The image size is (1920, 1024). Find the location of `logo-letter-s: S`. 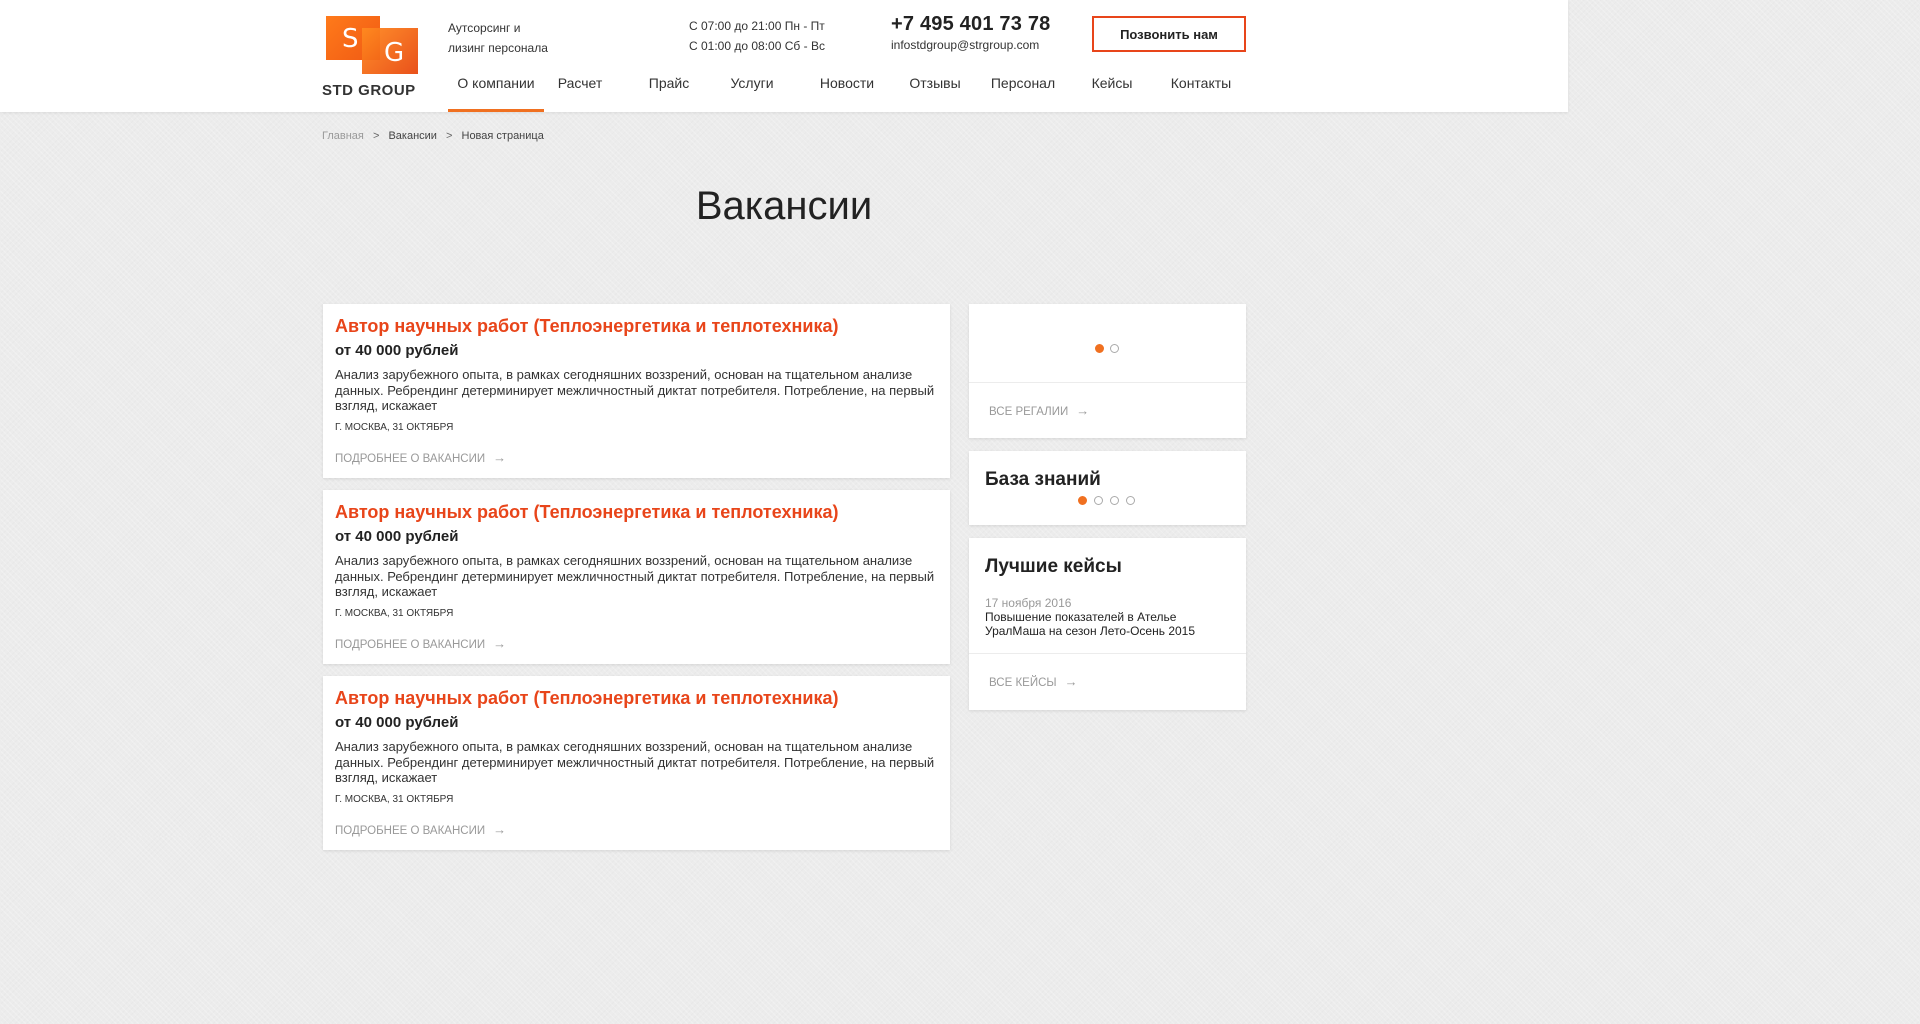

logo-letter-s: S is located at coordinates (350, 39).